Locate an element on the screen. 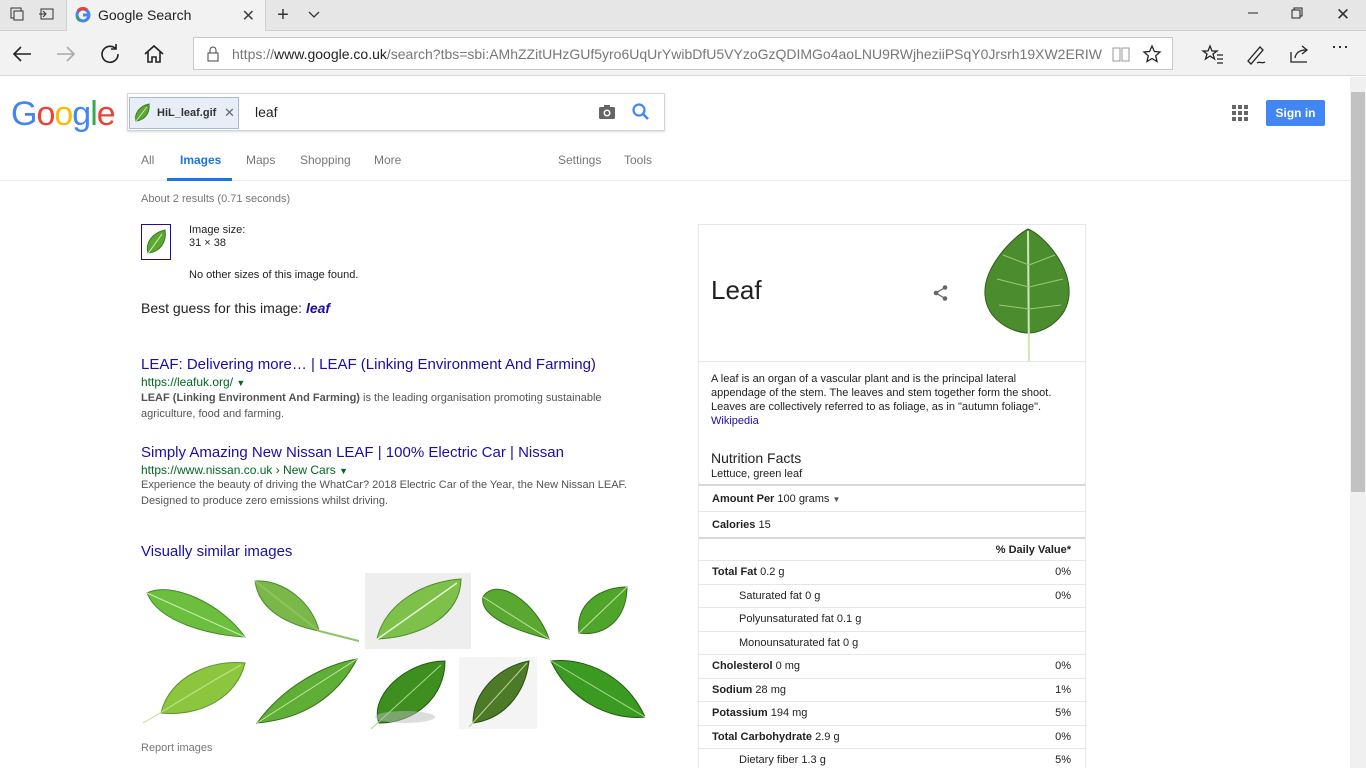  nutrition-row: Potassium 194 mg 5% is located at coordinates (892, 712).